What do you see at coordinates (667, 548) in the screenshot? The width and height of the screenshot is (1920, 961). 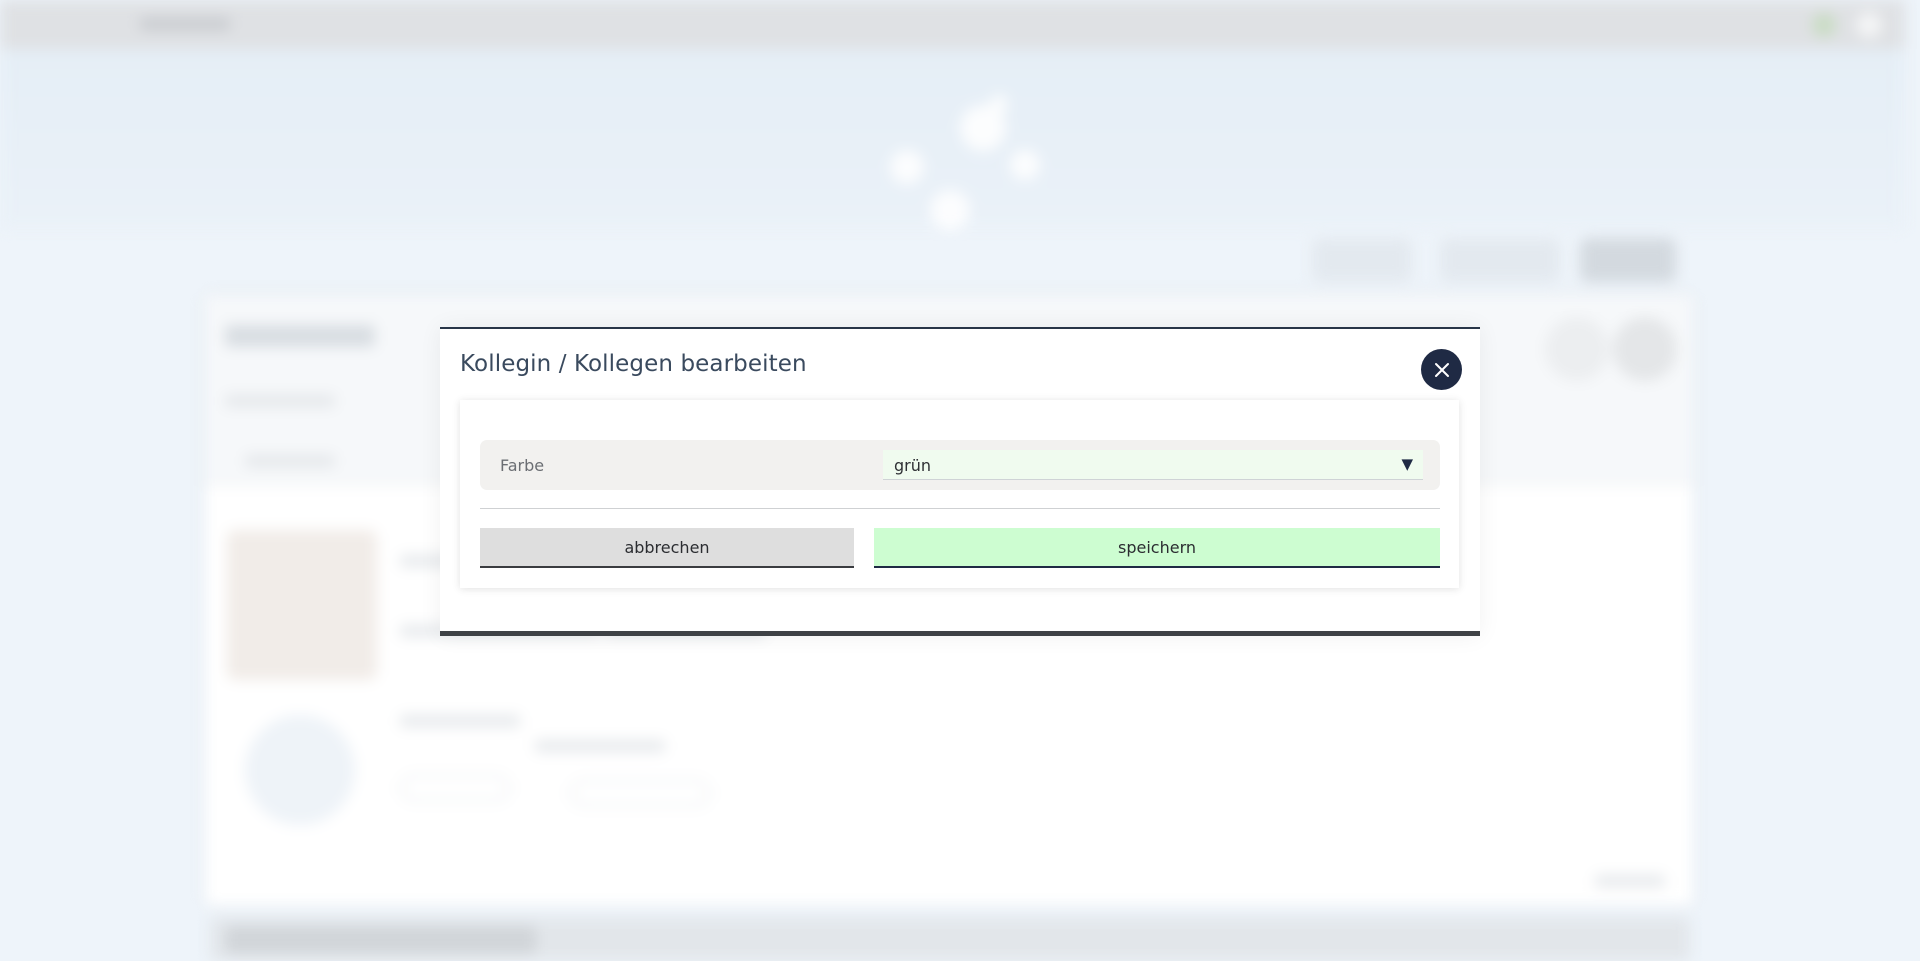 I see `cancel-button: abbrechen` at bounding box center [667, 548].